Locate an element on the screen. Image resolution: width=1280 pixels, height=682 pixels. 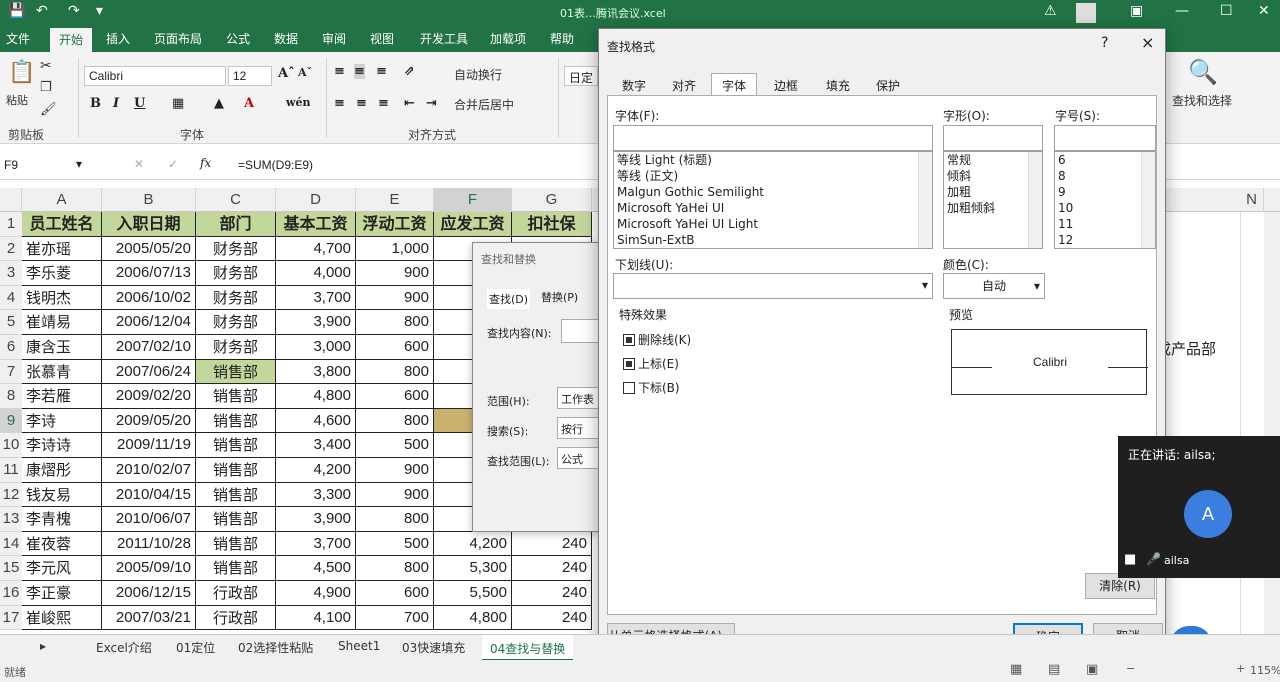
table-header-cell: 应发工资 is located at coordinates (473, 224).